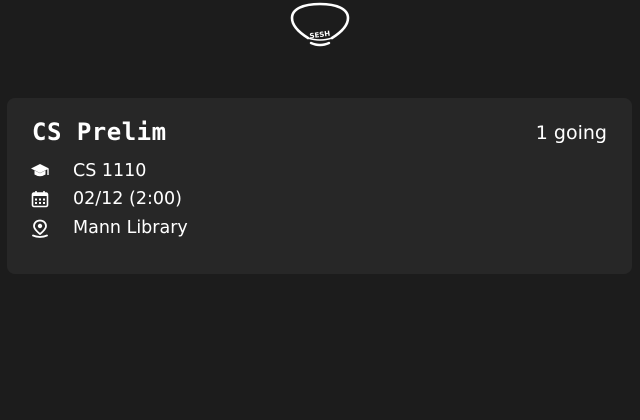  Describe the element at coordinates (99, 132) in the screenshot. I see `session-title: CS Prelim` at that location.